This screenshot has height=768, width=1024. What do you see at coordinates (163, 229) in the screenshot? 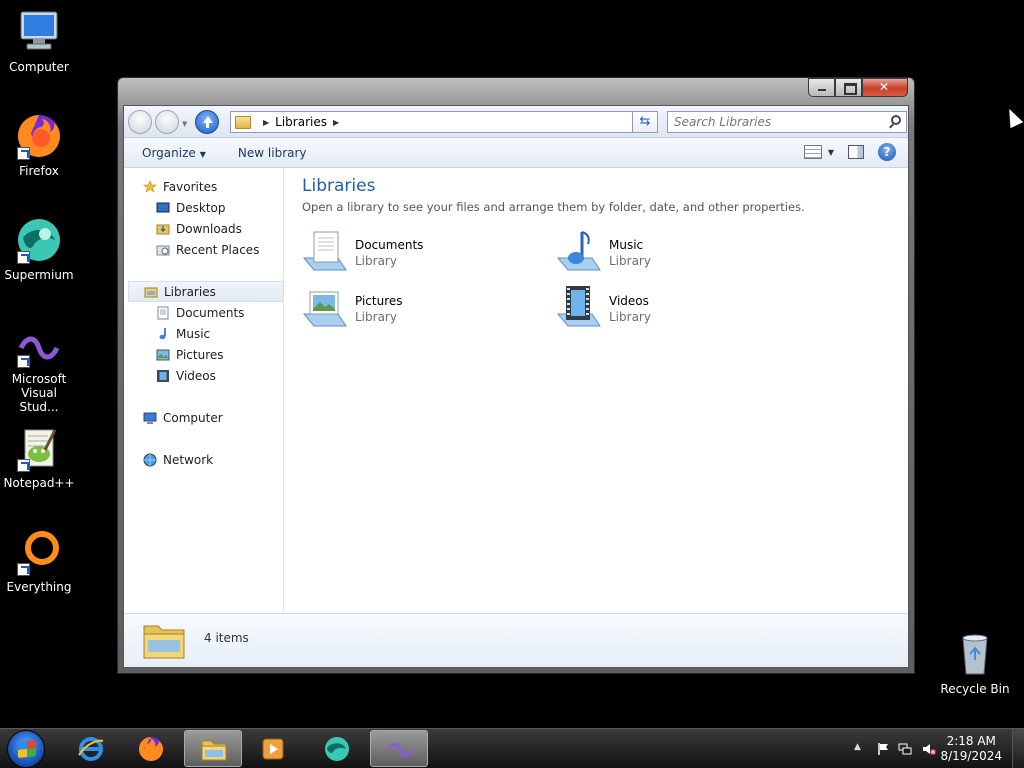
I see `downloads-folder-icon` at bounding box center [163, 229].